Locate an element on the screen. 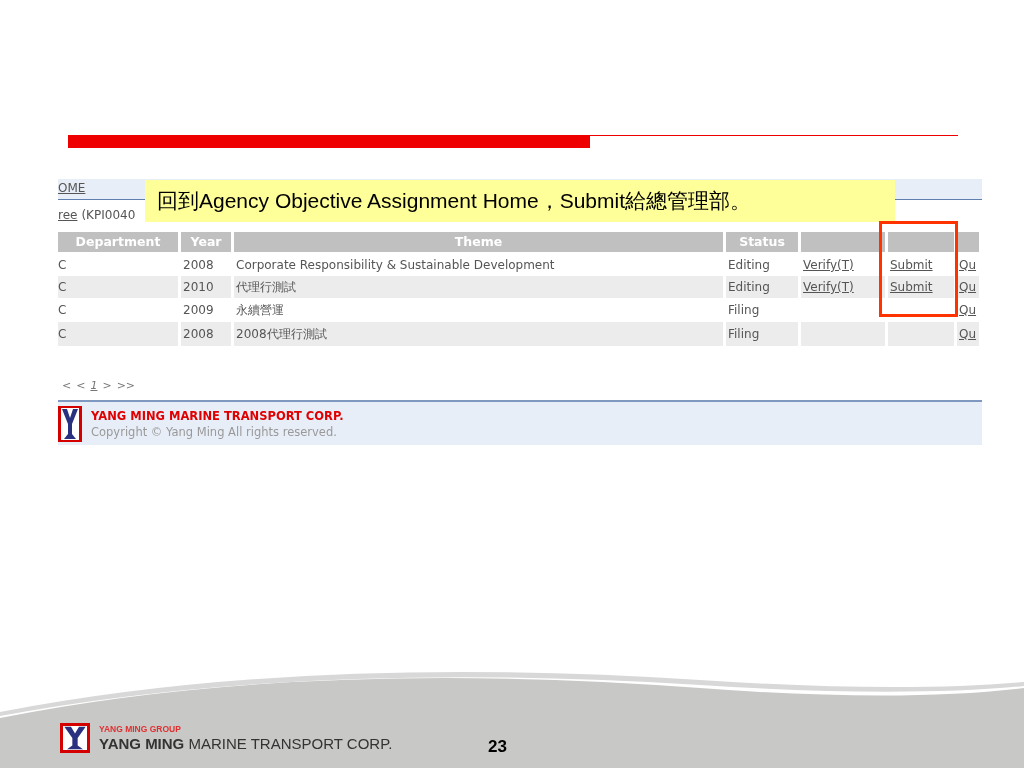 This screenshot has width=1024, height=768. table-cell: Filing is located at coordinates (762, 334).